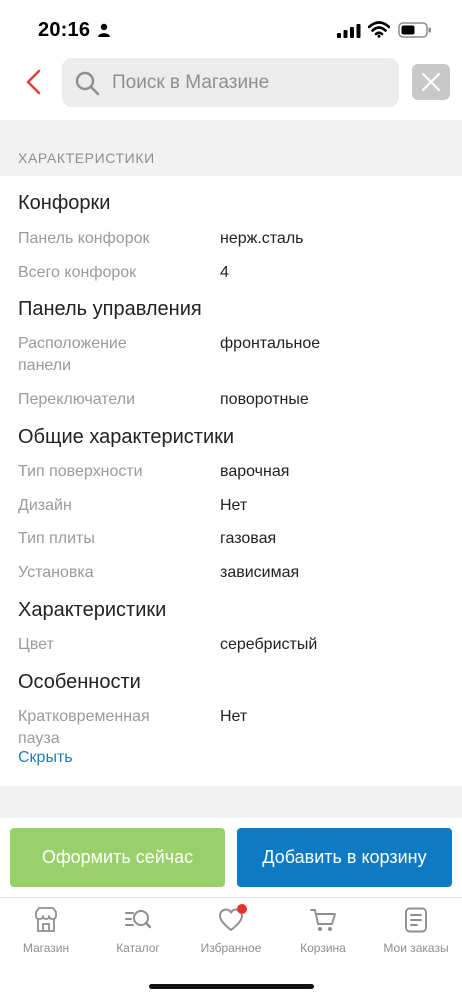 The height and width of the screenshot is (999, 462). Describe the element at coordinates (231, 948) in the screenshot. I see `tab-label: Избранное` at that location.